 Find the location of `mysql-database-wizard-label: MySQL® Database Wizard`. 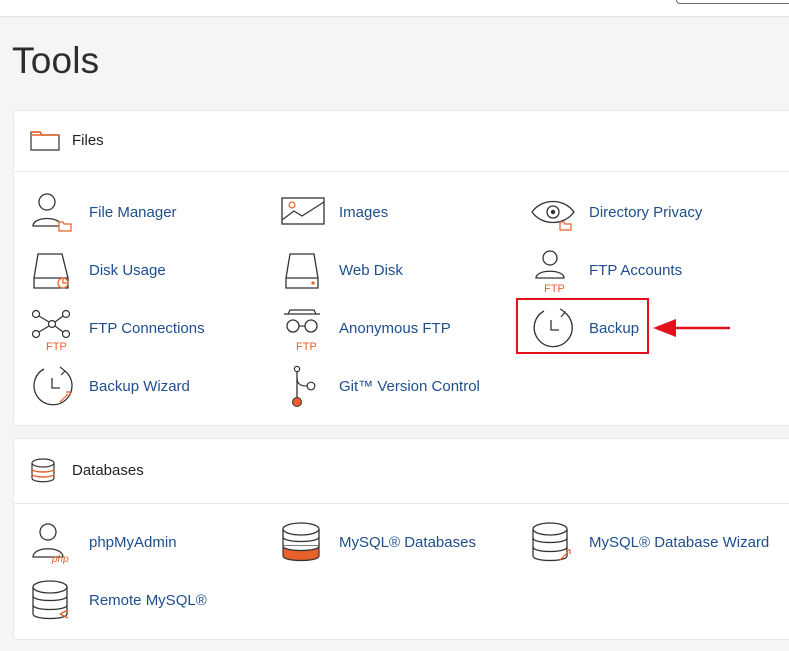

mysql-database-wizard-label: MySQL® Database Wizard is located at coordinates (679, 542).